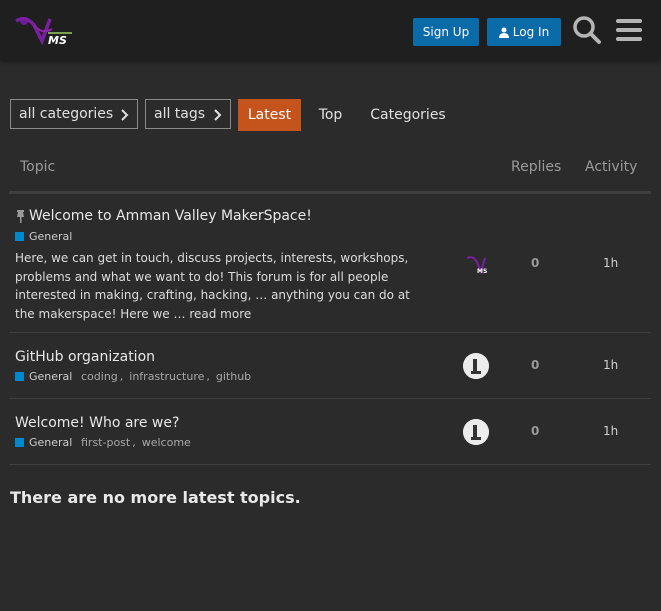  Describe the element at coordinates (611, 167) in the screenshot. I see `column-header-activity: Activity` at that location.